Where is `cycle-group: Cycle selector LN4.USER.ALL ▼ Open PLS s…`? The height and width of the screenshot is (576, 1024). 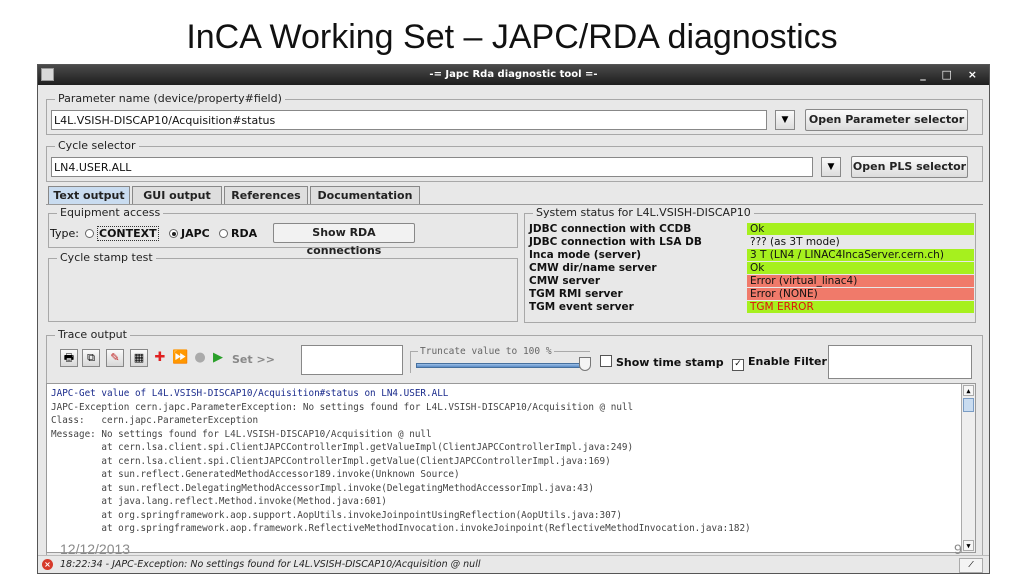
cycle-group: Cycle selector LN4.USER.ALL ▼ Open PLS s… is located at coordinates (514, 160).